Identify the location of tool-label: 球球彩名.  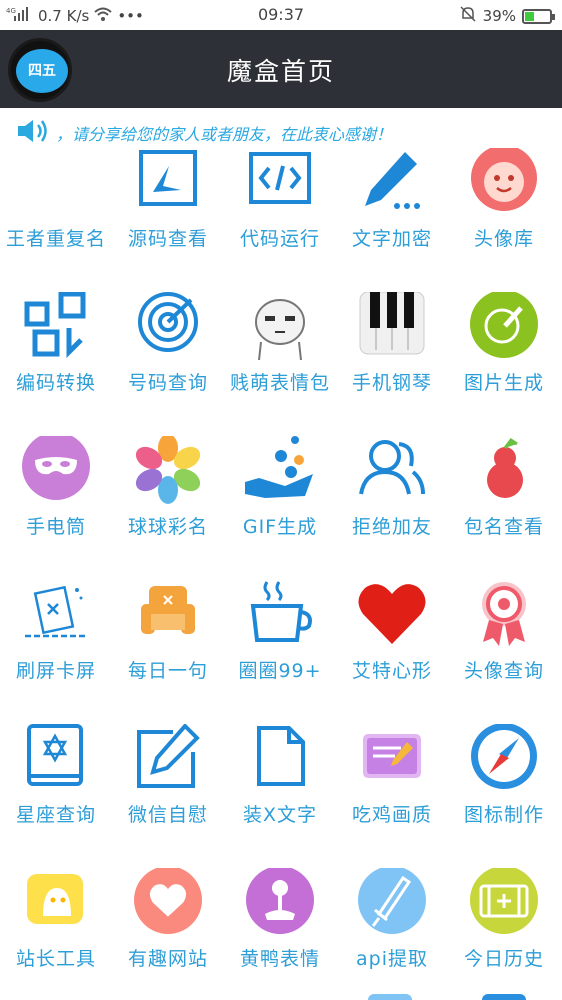
(167, 527).